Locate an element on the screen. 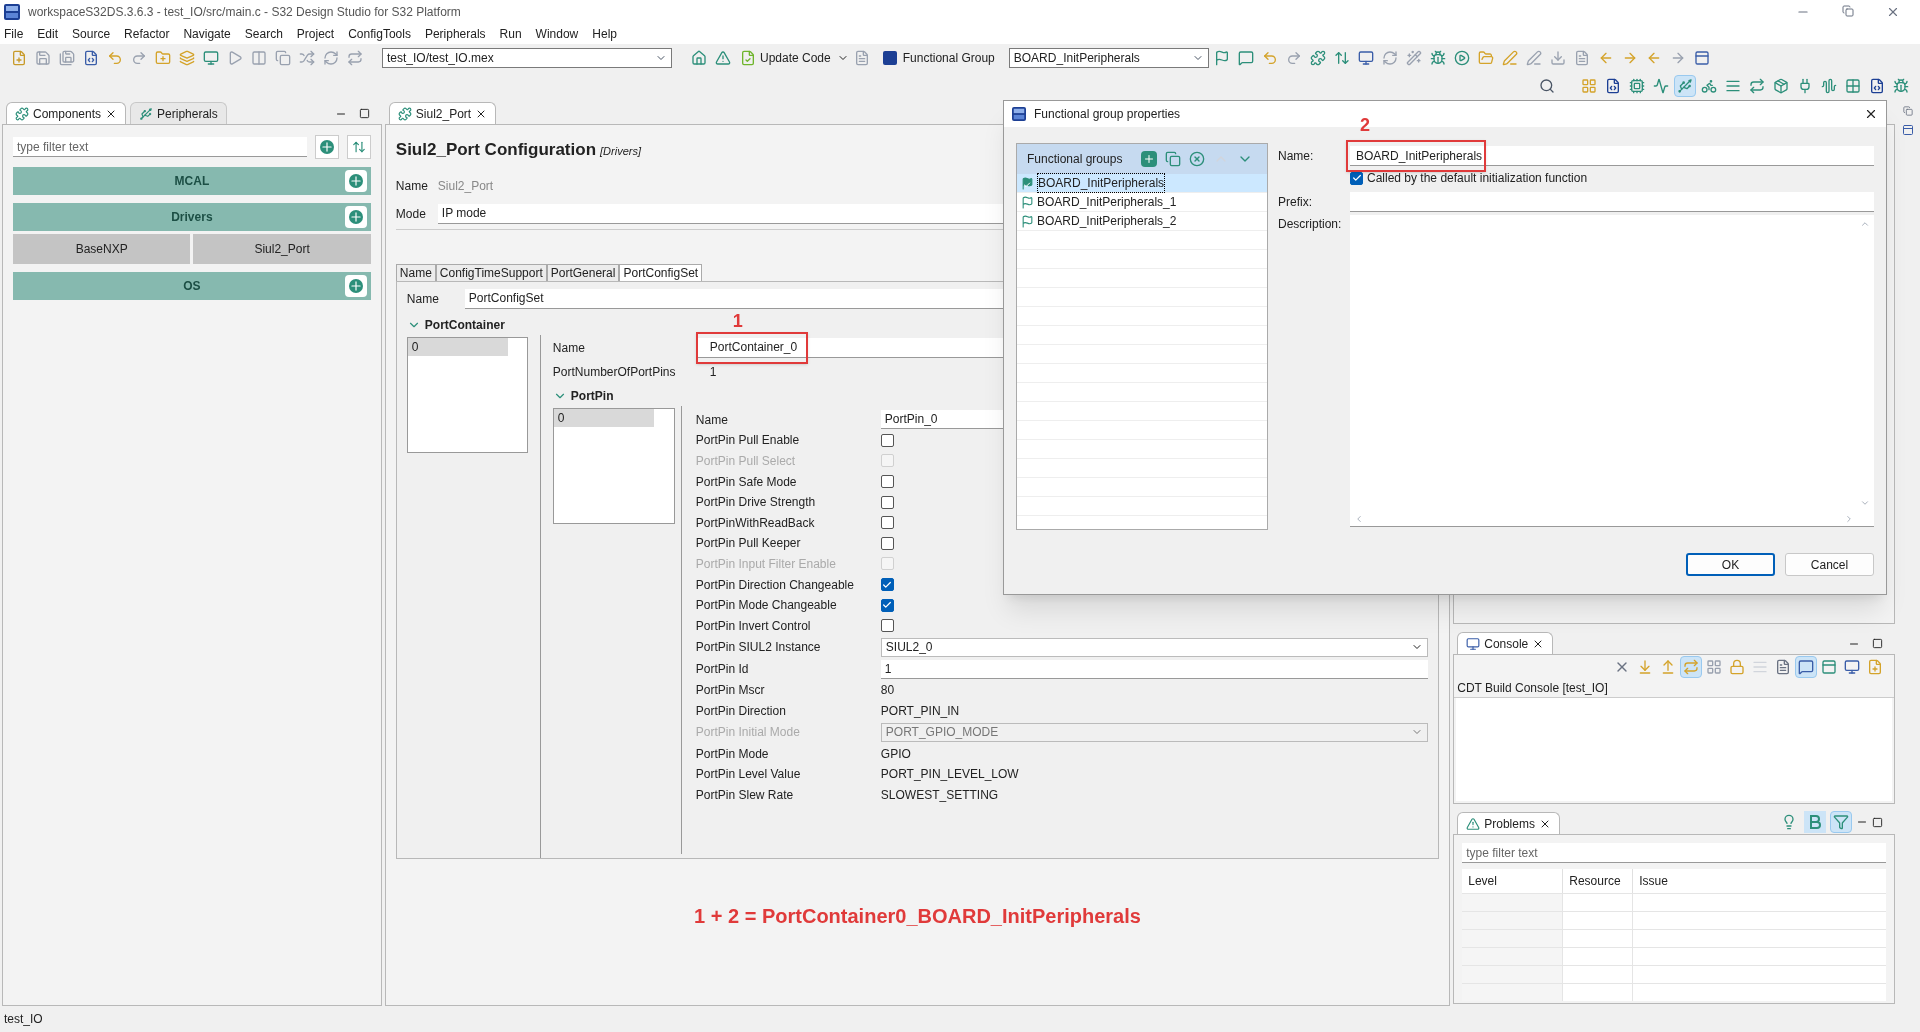 The height and width of the screenshot is (1032, 1920). panel-tab: Siul2_Port is located at coordinates (442, 113).